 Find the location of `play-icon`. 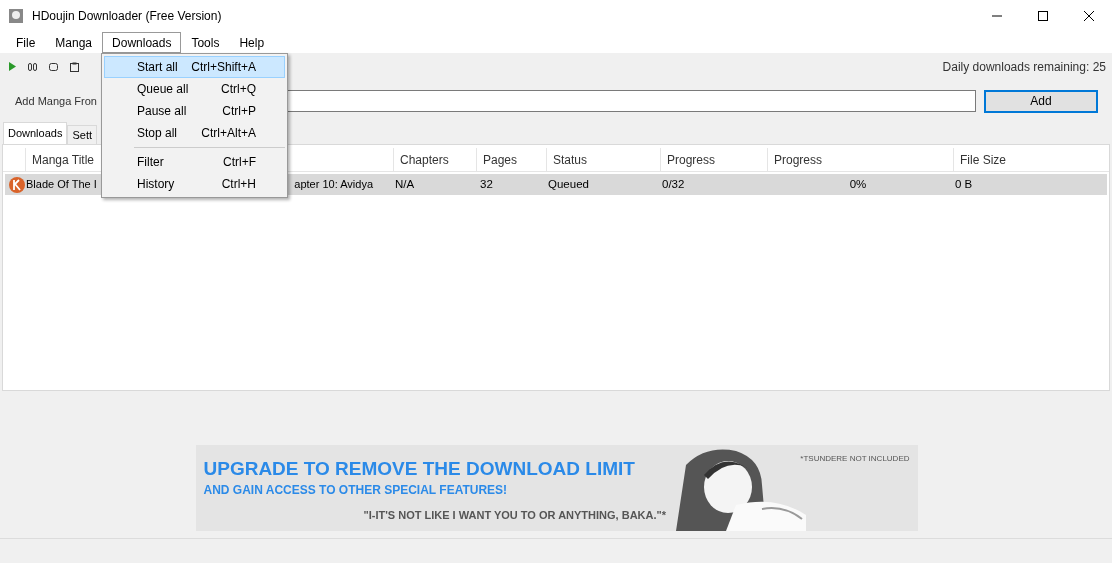

play-icon is located at coordinates (12, 66).